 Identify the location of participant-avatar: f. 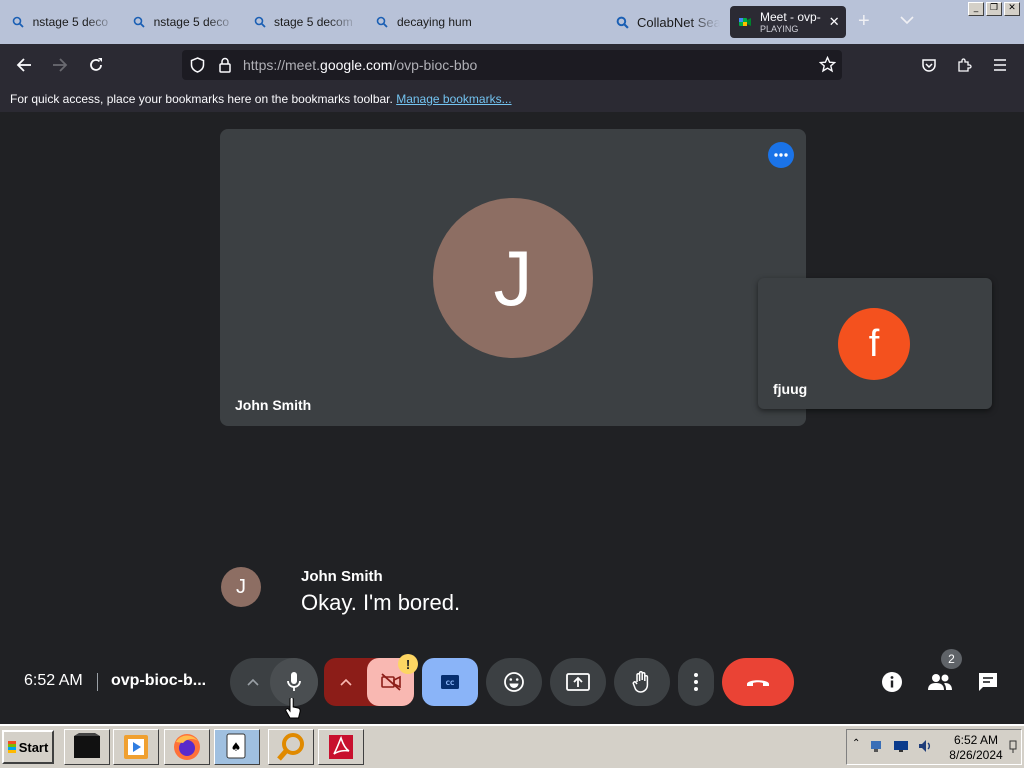
(874, 344).